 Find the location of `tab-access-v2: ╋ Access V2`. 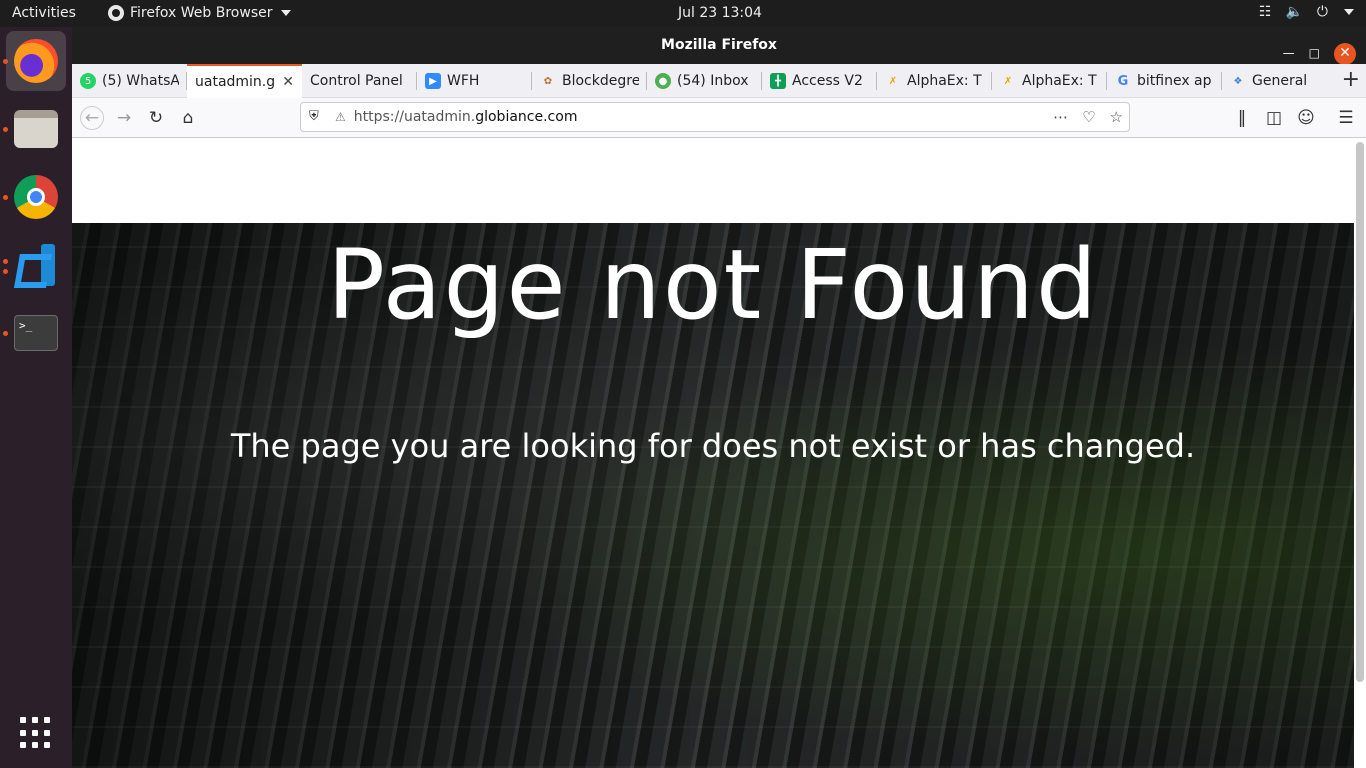

tab-access-v2: ╋ Access V2 is located at coordinates (819, 81).